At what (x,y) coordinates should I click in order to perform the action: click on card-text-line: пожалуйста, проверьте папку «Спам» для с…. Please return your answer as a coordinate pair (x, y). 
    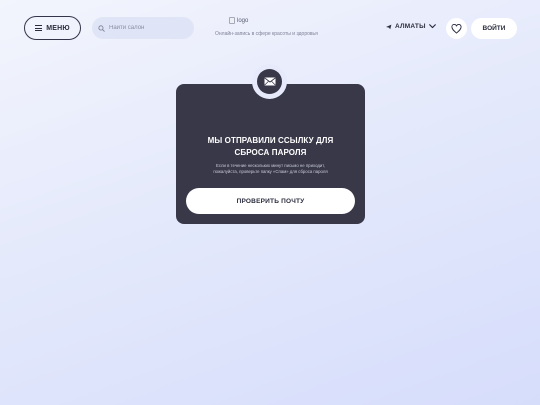
    Looking at the image, I should click on (270, 171).